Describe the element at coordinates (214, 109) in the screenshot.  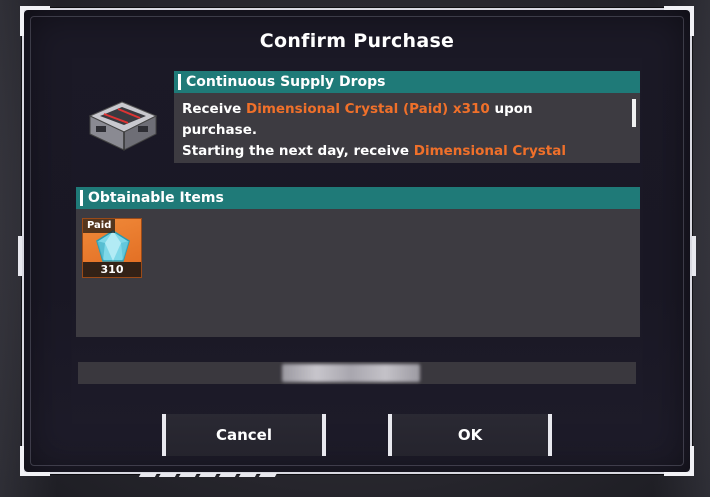
I see `desc-text: Receive` at that location.